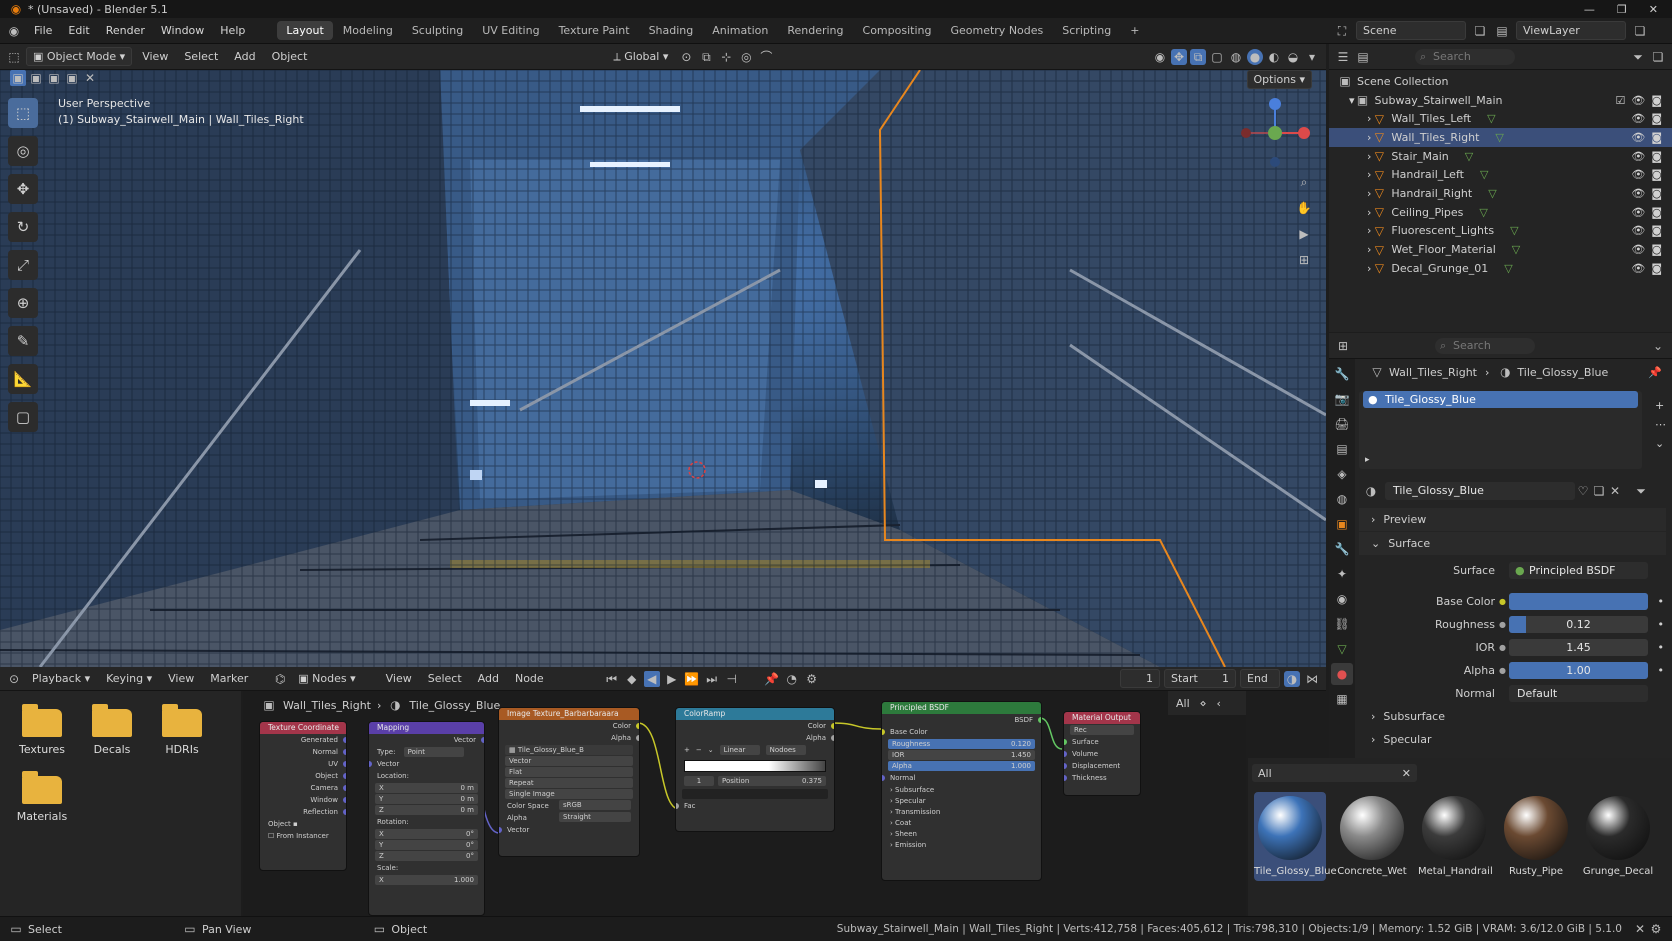  I want to click on outliner-item: › ▽ Wall_Tiles_Right ▽ 👁 ◙, so click(1500, 137).